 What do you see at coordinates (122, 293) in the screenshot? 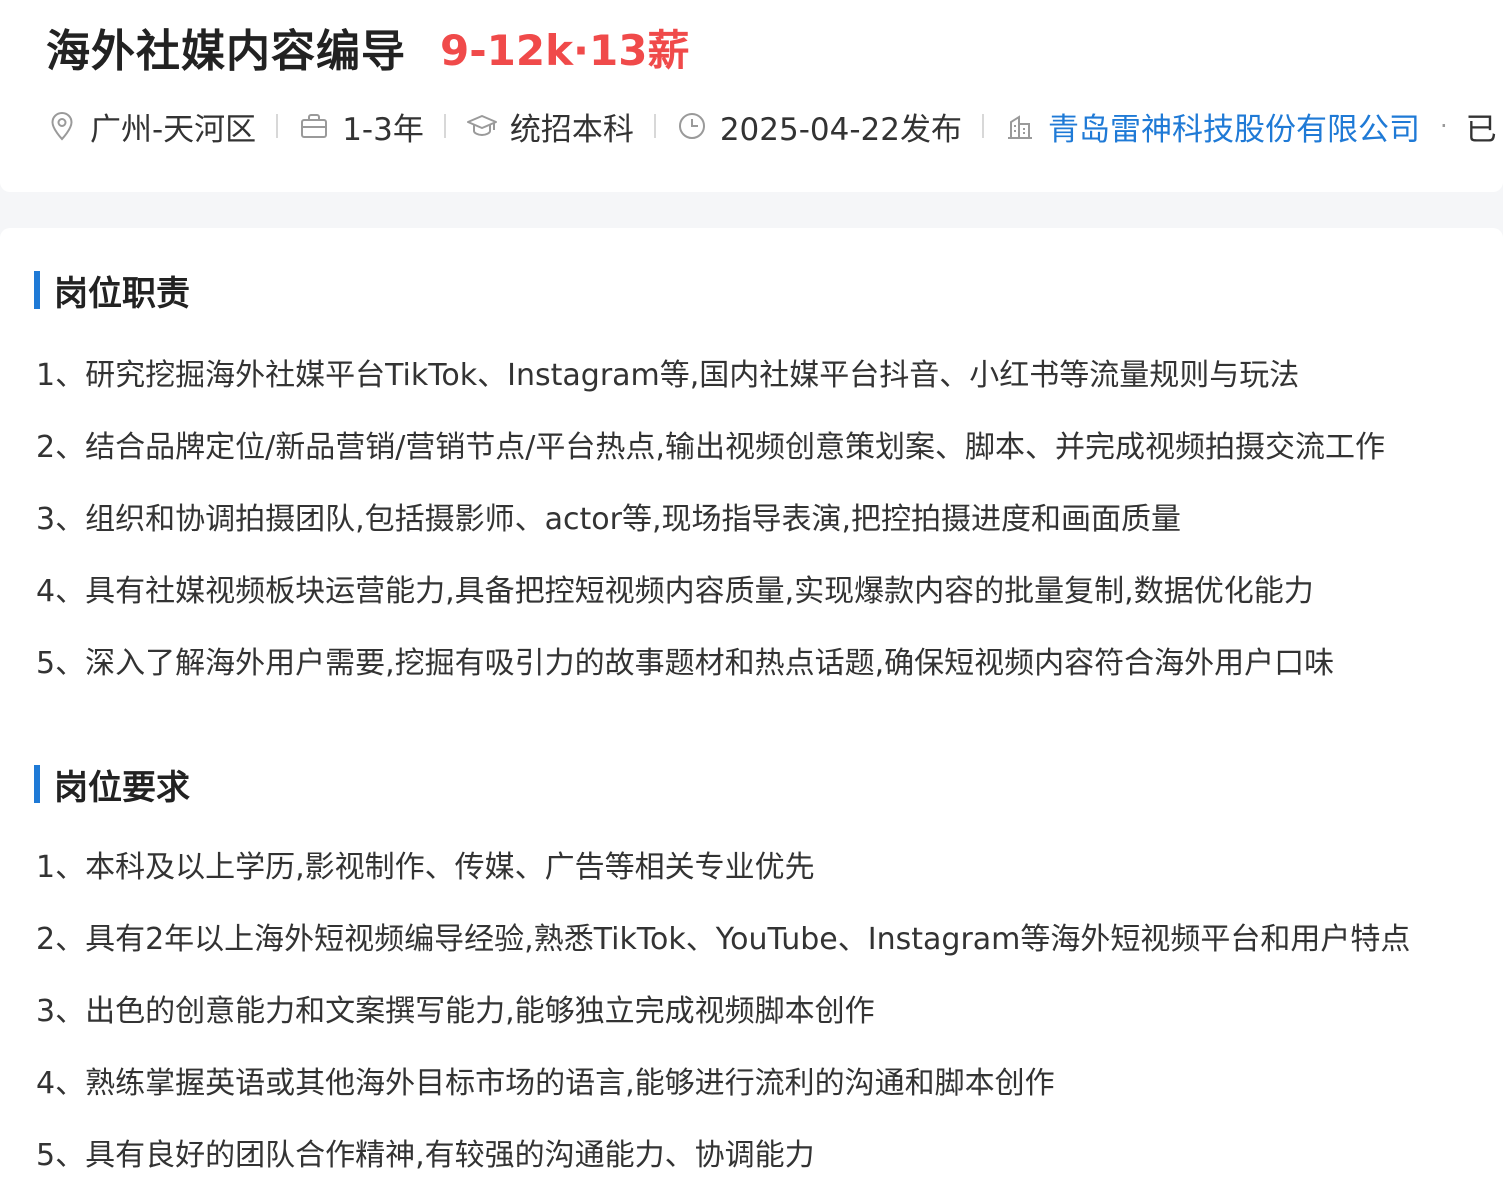
I see `duties-heading-text: 岗位职责` at bounding box center [122, 293].